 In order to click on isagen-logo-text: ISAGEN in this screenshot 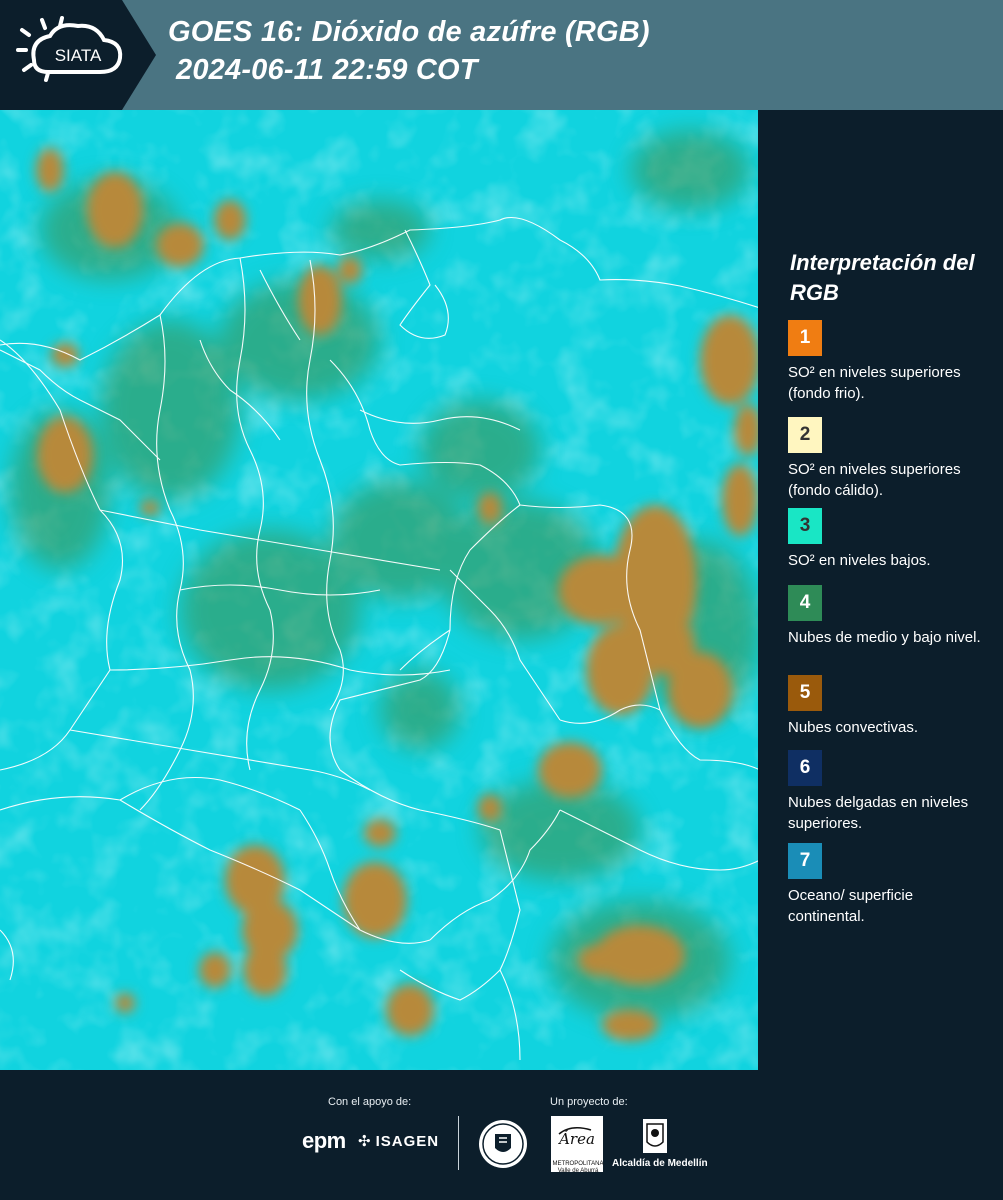, I will do `click(407, 1141)`.